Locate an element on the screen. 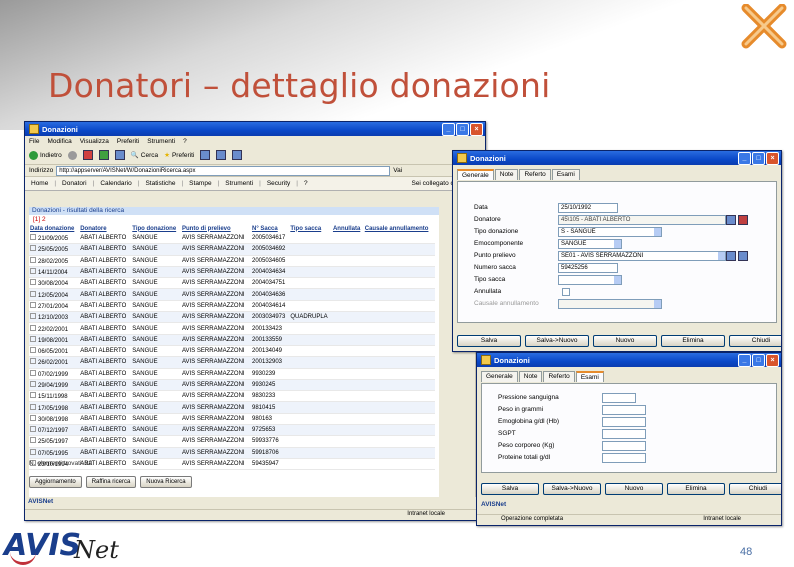 The height and width of the screenshot is (567, 794). col-tipo-donazione: Tipo donazione is located at coordinates (156, 228).